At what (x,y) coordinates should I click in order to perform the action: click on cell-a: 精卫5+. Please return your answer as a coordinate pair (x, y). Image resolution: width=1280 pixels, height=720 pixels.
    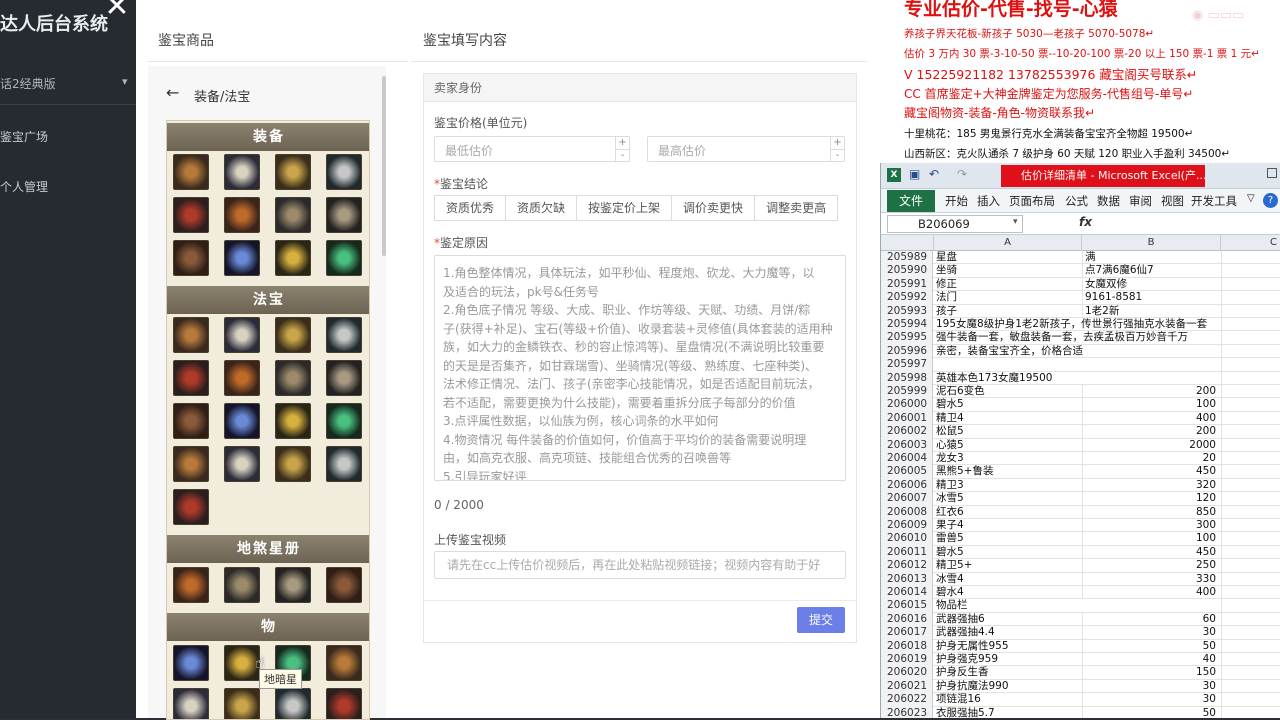
    Looking at the image, I should click on (1008, 565).